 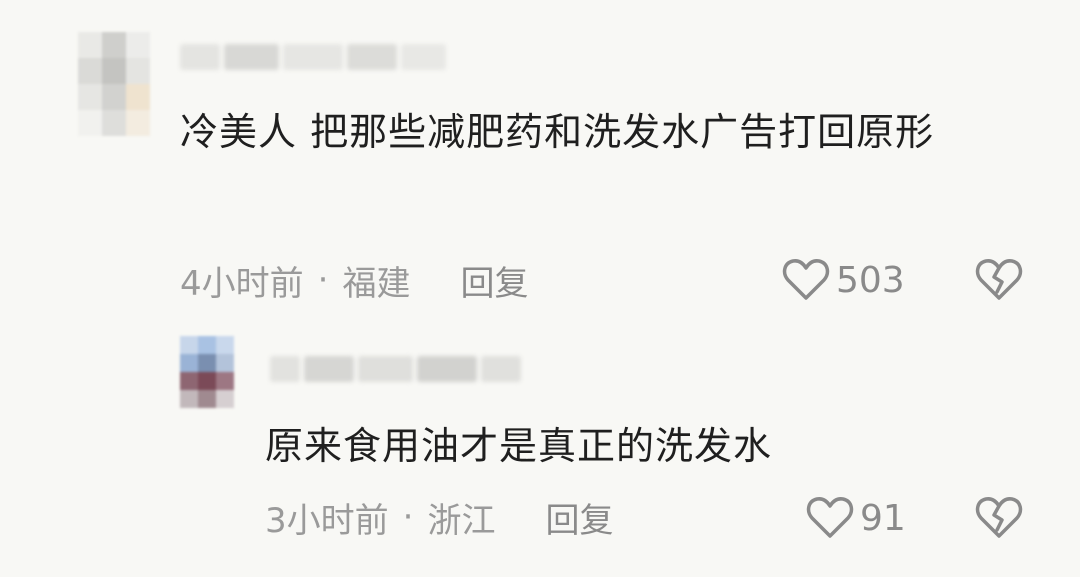 I want to click on like-button: 503, so click(x=843, y=280).